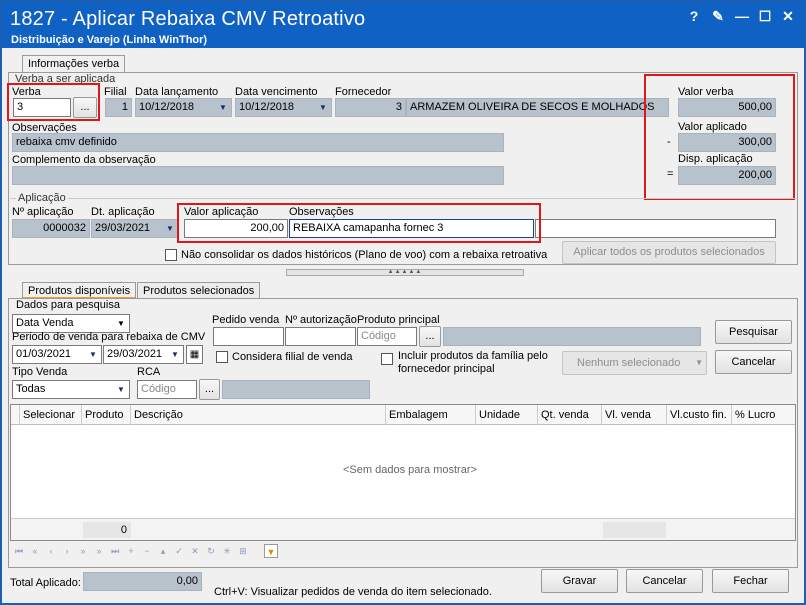  I want to click on grid-footer: 0, so click(403, 529).